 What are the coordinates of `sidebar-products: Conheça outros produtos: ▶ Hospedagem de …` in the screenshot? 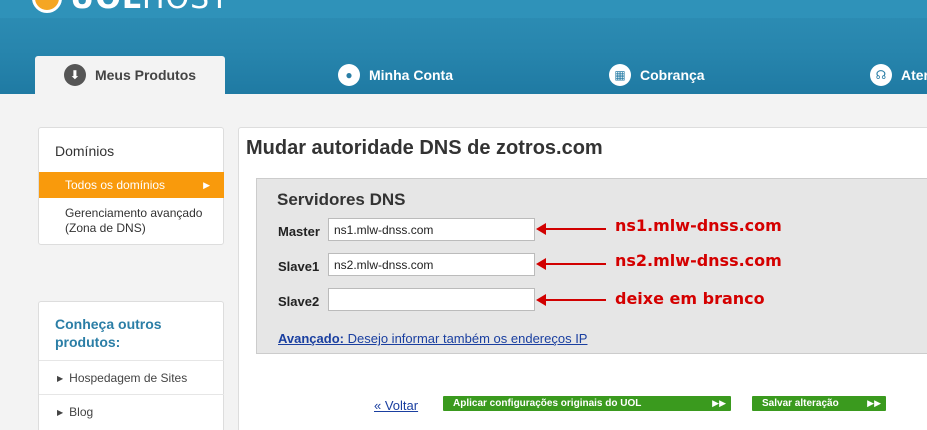 It's located at (131, 365).